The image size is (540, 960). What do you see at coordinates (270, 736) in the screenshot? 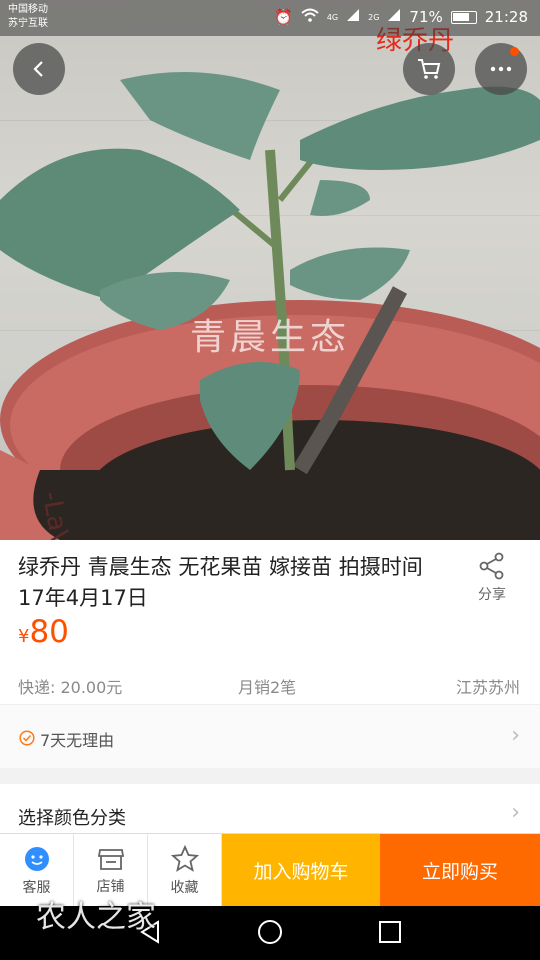
I see `guarantee-row: 7天无理由 ›` at bounding box center [270, 736].